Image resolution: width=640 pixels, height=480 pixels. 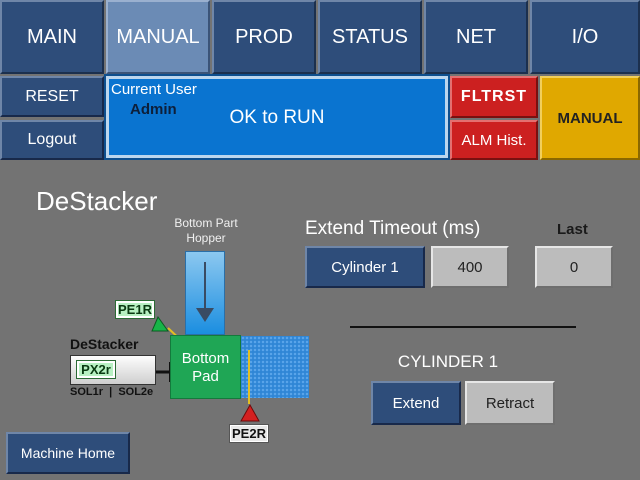 What do you see at coordinates (205, 367) in the screenshot?
I see `bottom-pad: Bottom Pad` at bounding box center [205, 367].